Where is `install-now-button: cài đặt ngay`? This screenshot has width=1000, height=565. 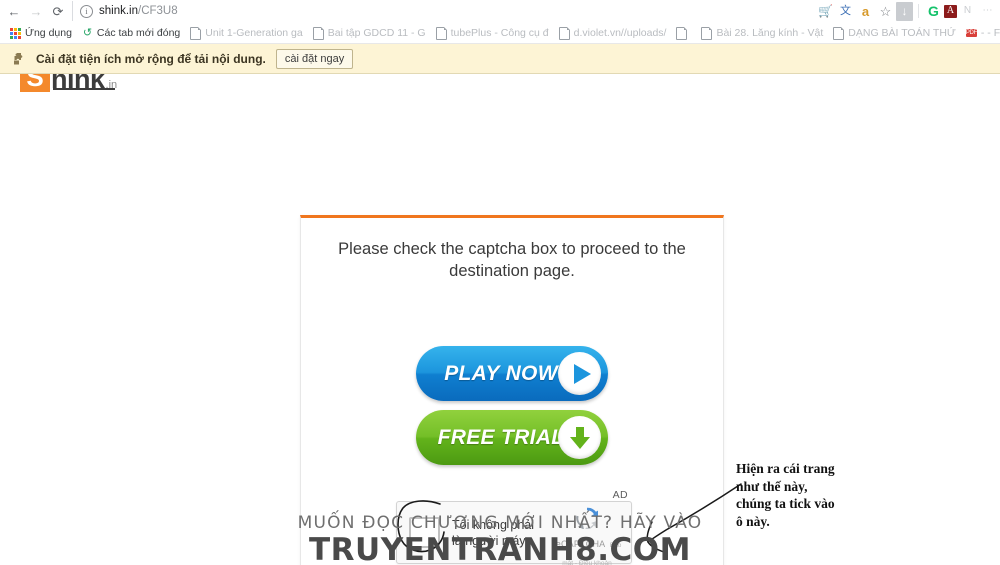
install-now-button: cài đặt ngay is located at coordinates (314, 58).